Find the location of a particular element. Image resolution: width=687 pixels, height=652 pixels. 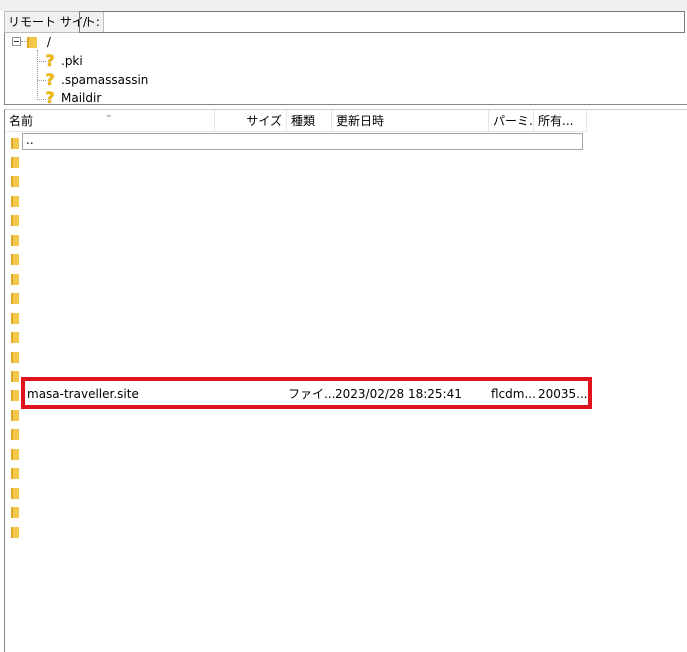

tree-connector is located at coordinates (37, 75).